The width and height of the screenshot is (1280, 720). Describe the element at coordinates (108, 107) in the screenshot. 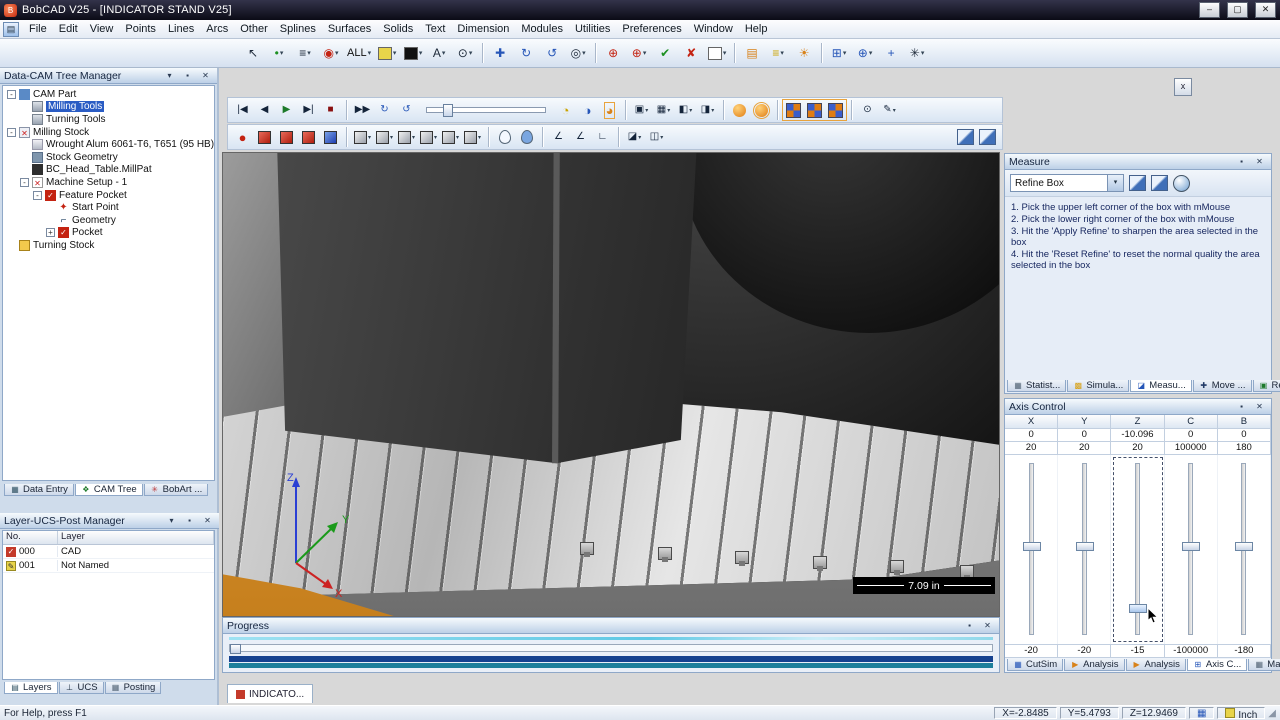

I see `tree-item-milling-tools: Milling Tools` at that location.